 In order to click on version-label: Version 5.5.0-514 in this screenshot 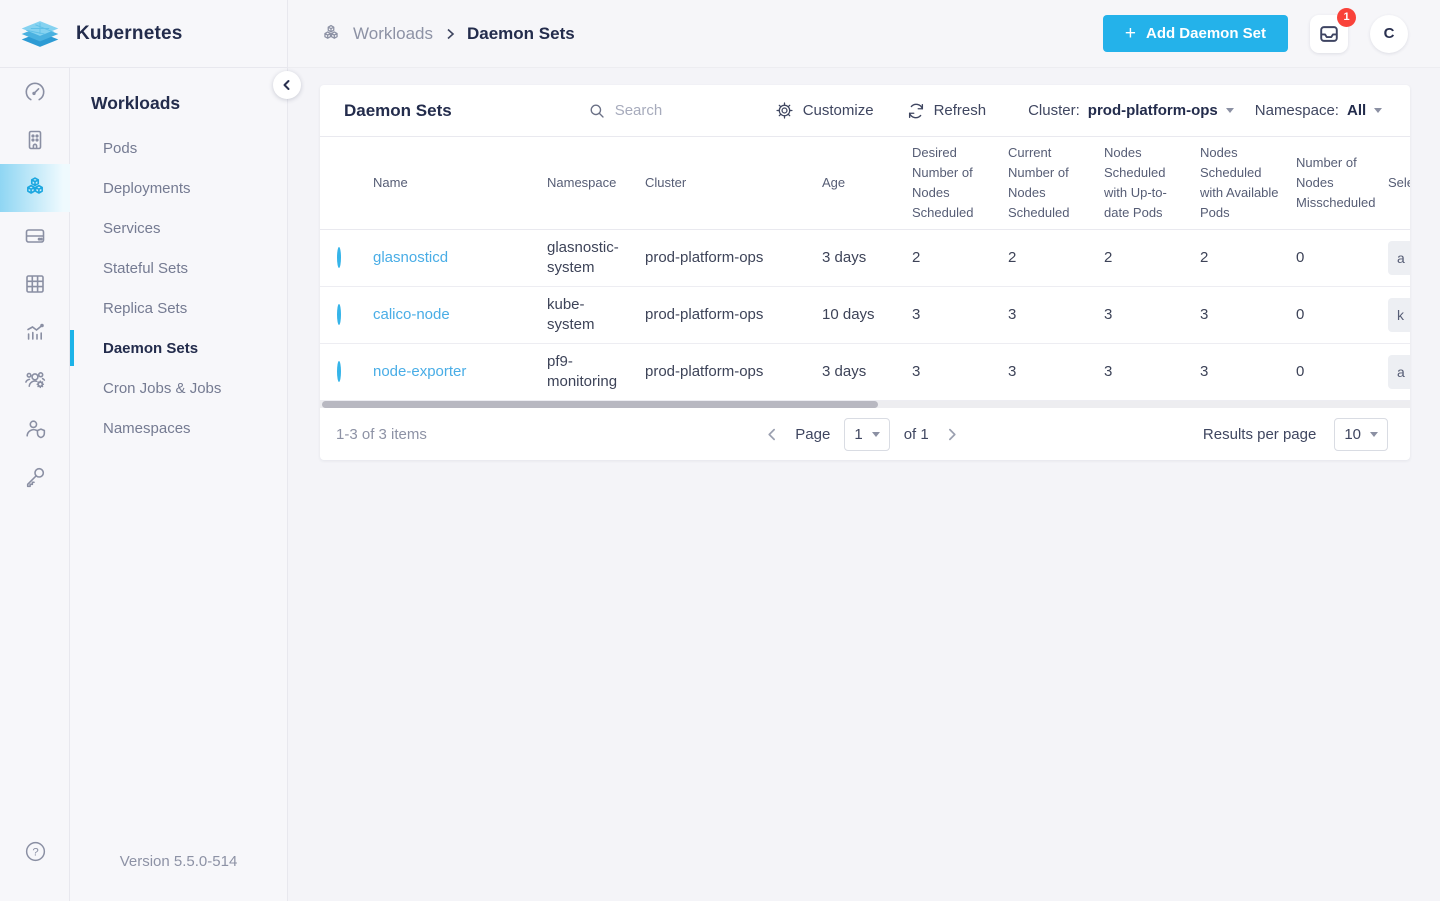, I will do `click(178, 861)`.